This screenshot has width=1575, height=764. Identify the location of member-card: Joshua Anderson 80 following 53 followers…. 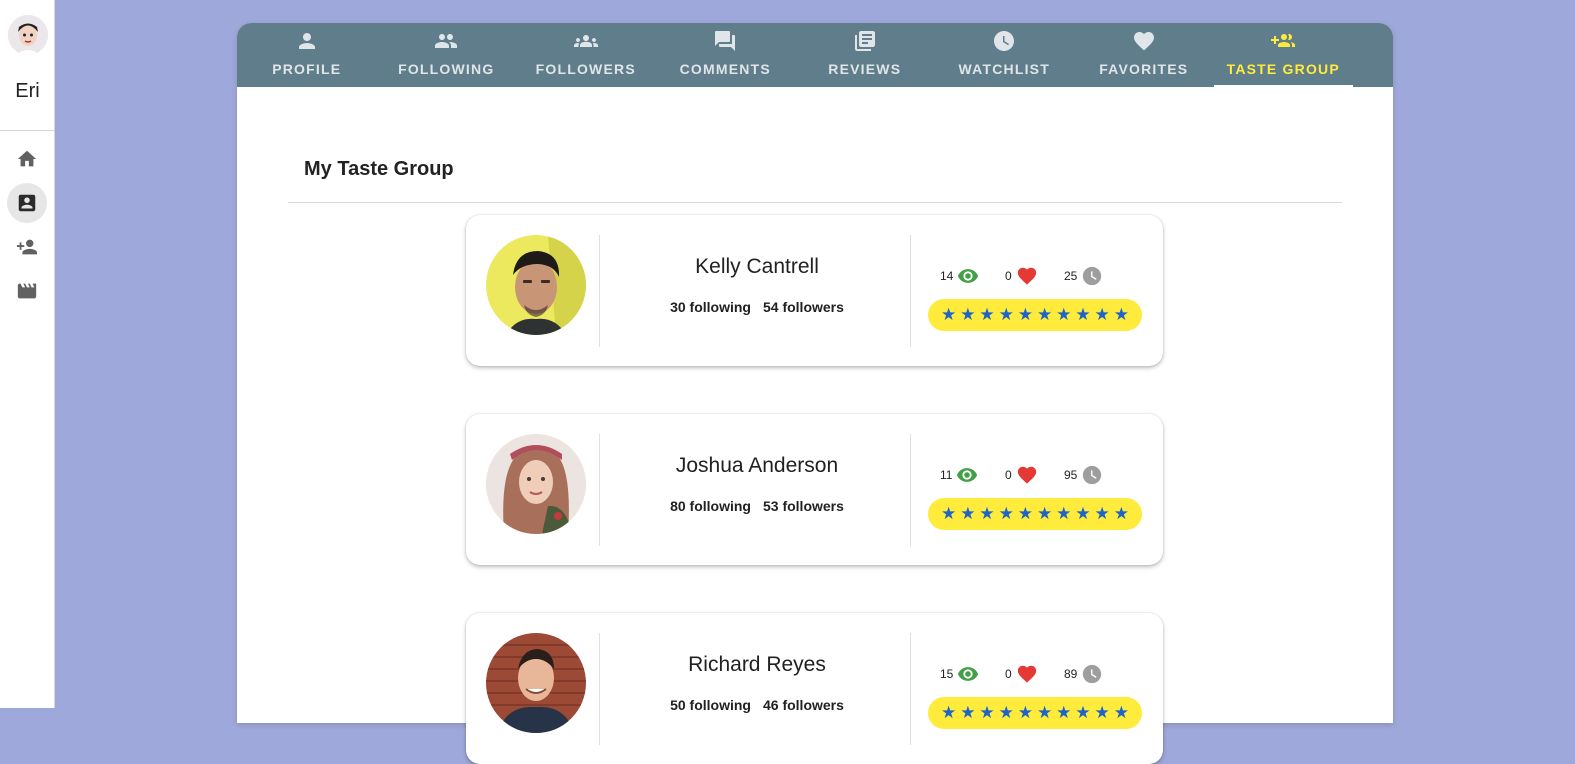
(814, 489).